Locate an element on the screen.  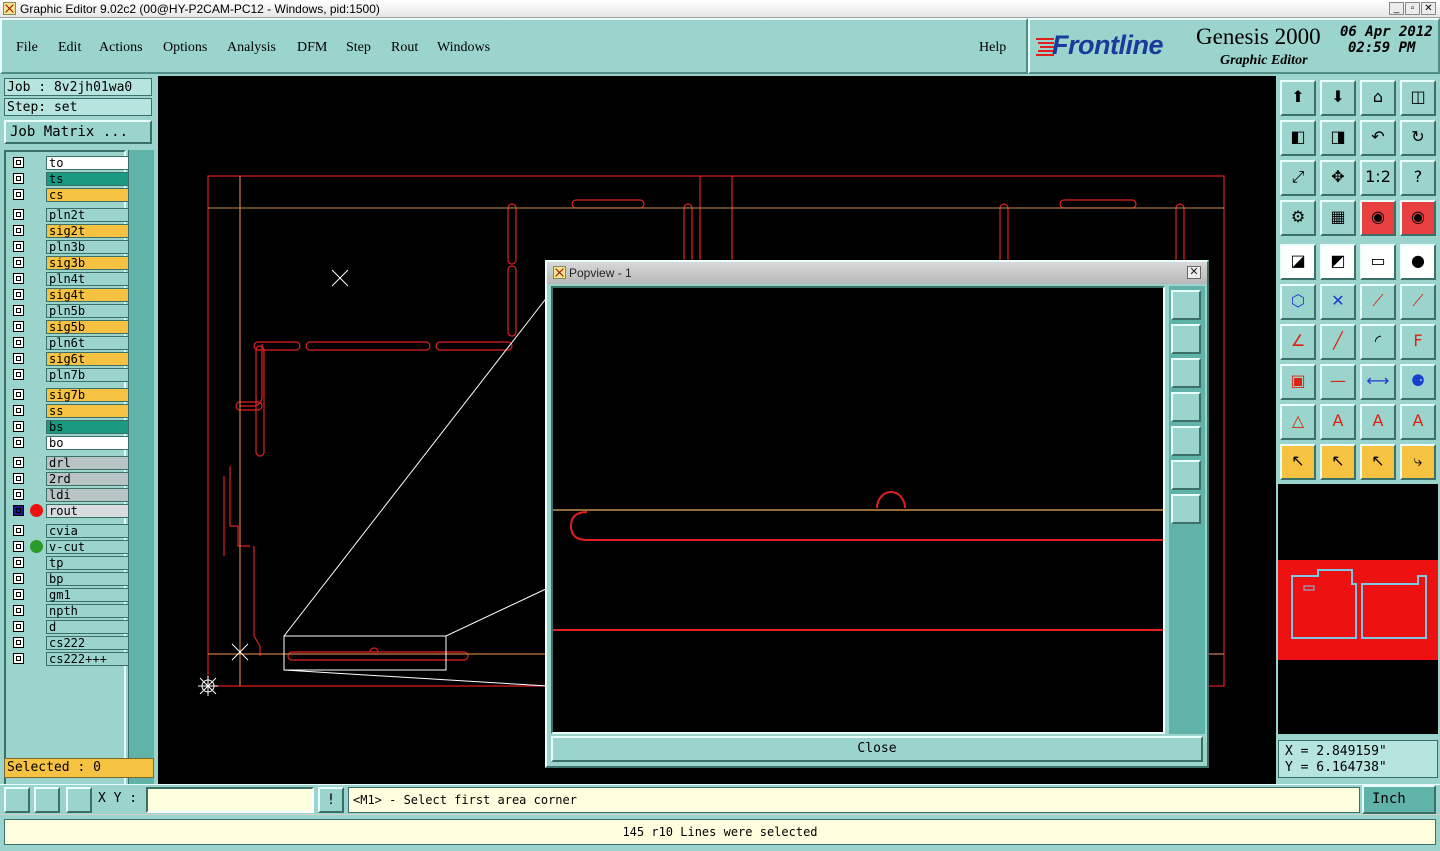
menu-actions: Actions is located at coordinates (121, 48).